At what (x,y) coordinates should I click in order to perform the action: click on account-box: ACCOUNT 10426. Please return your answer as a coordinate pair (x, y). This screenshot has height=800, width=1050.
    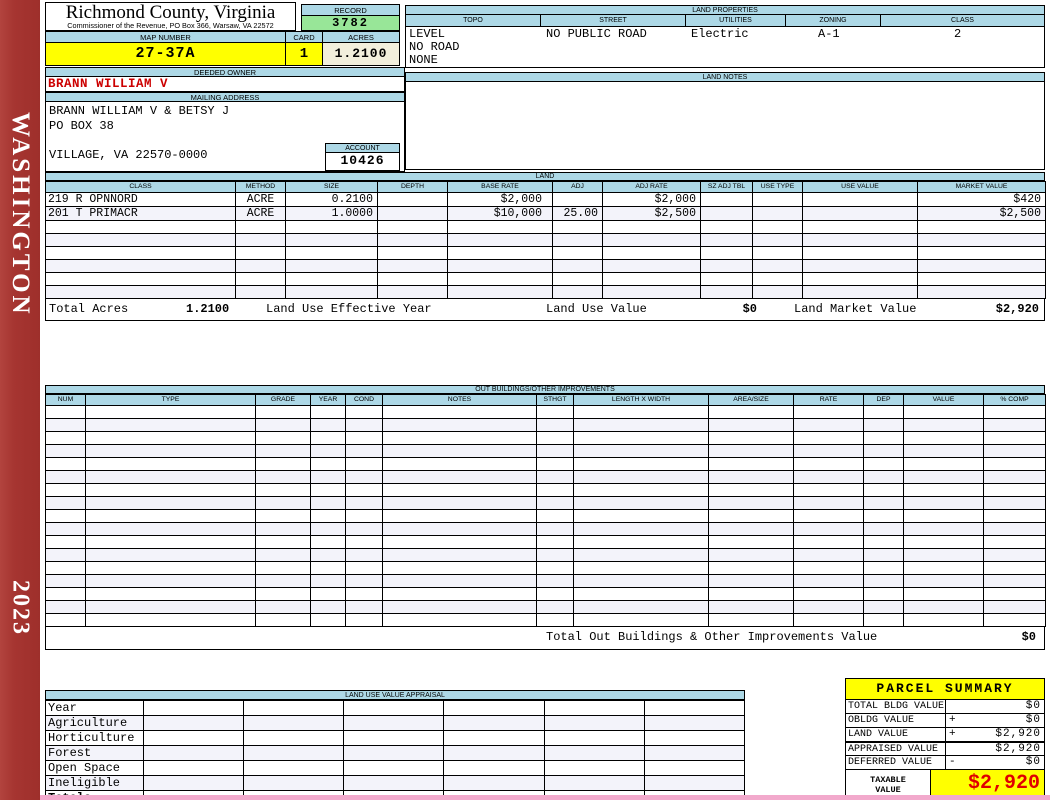
    Looking at the image, I should click on (362, 157).